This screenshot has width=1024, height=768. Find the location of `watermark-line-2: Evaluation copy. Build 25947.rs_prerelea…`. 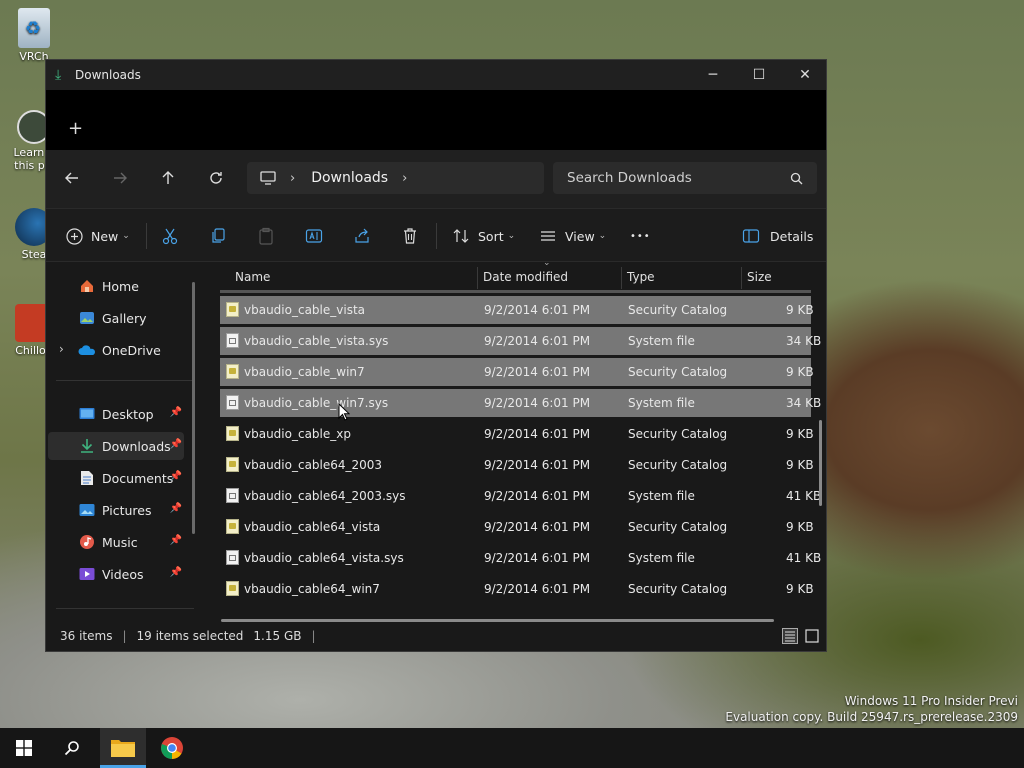

watermark-line-2: Evaluation copy. Build 25947.rs_prerelea… is located at coordinates (871, 717).